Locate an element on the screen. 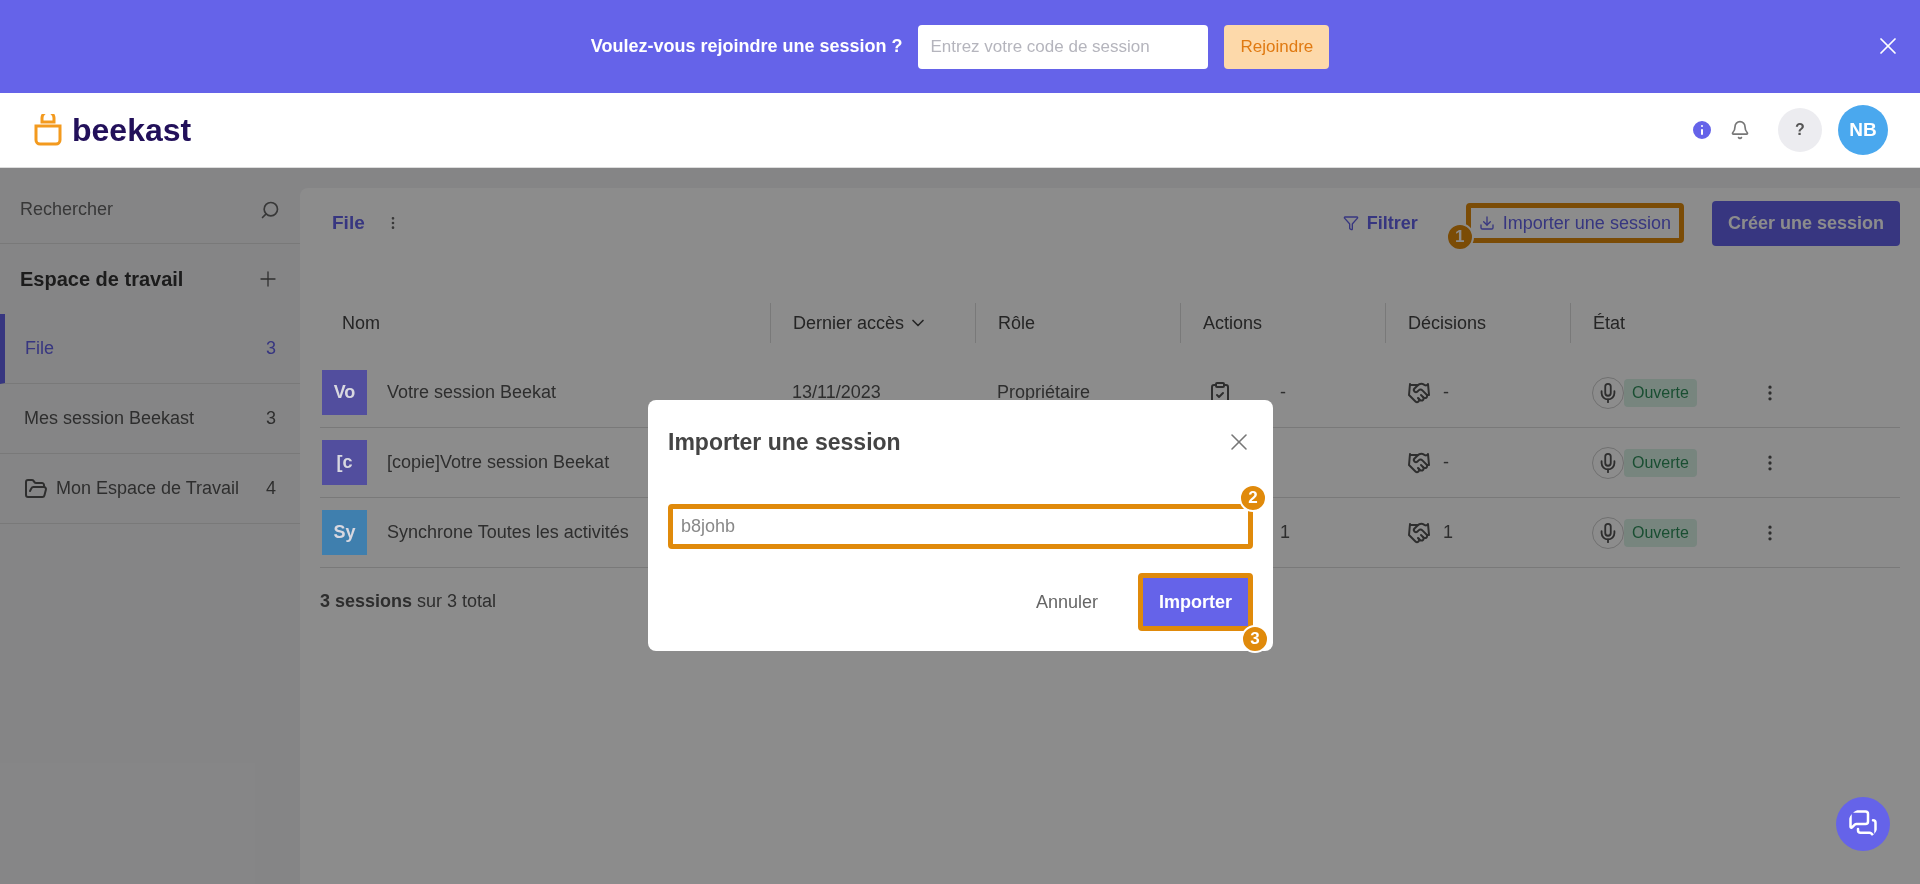 This screenshot has height=884, width=1920. filter-icon is located at coordinates (1350, 223).